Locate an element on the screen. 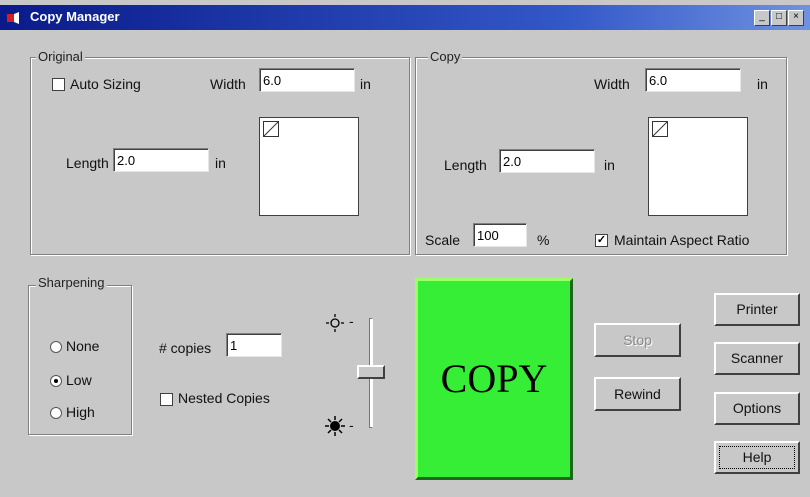  copy-width-input: 6.0 is located at coordinates (693, 80).